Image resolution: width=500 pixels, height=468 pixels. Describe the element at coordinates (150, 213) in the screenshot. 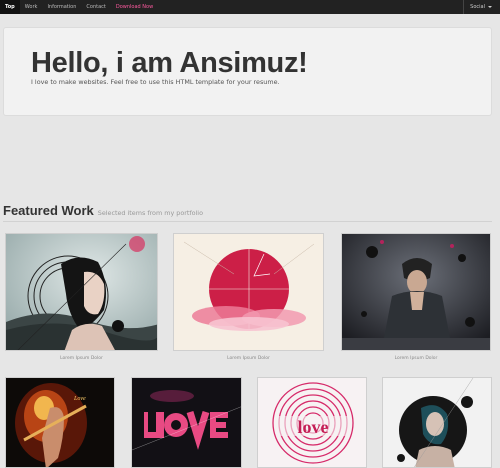

I see `section-subtitle: Selected items from my portfolio` at that location.